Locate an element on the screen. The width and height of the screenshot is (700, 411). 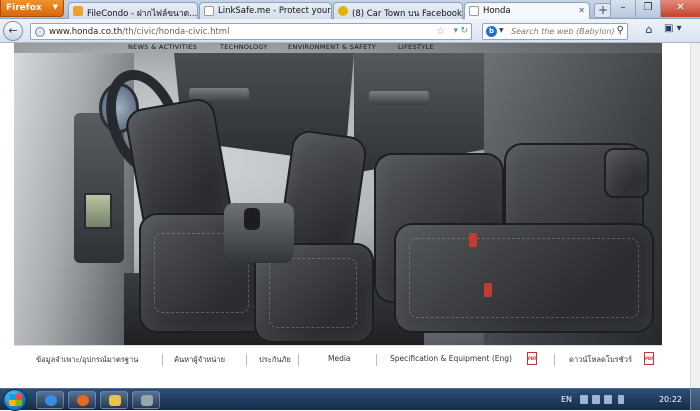
taskbar-ie is located at coordinates (50, 400).